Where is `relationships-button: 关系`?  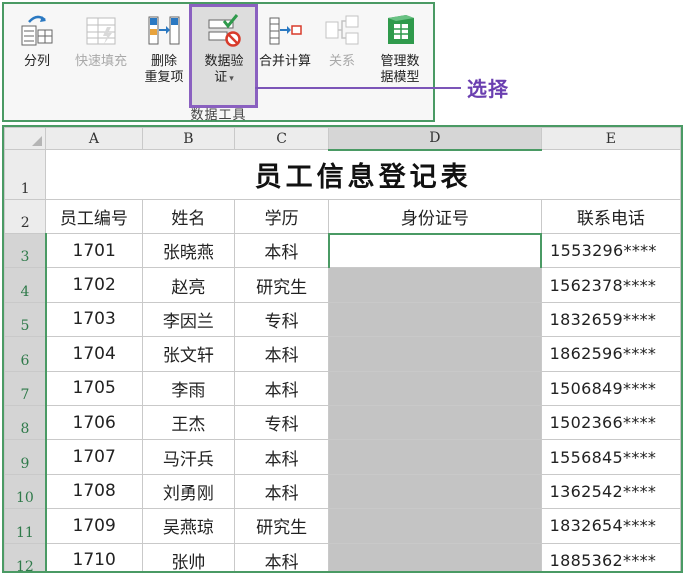 relationships-button: 关系 is located at coordinates (342, 41).